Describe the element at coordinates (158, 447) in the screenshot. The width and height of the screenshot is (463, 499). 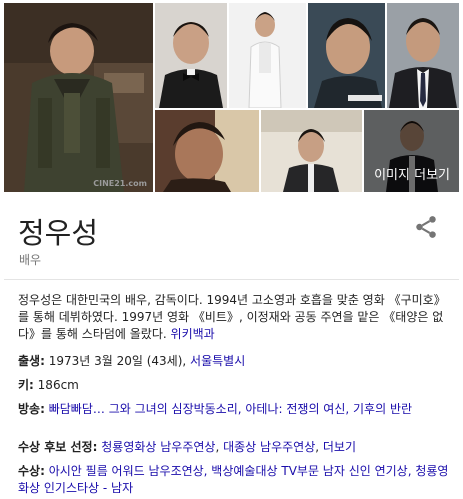
I see `fact-nomination-link-1: 청룡영화상 남우주연상` at that location.